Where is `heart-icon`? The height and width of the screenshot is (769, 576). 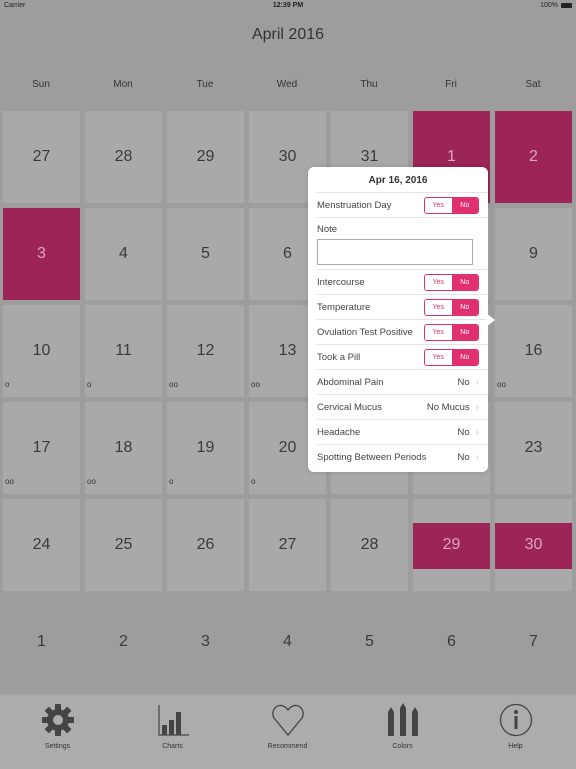
heart-icon is located at coordinates (287, 720).